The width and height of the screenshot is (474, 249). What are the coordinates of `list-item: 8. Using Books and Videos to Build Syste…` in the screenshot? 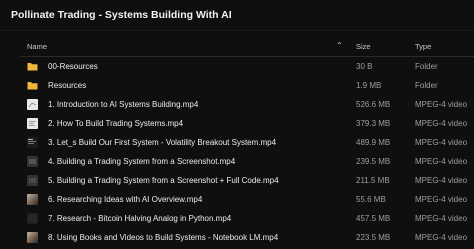 It's located at (237, 237).